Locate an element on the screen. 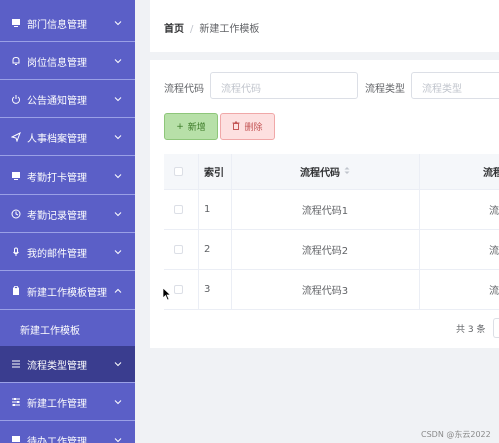  breadcrumb-bar: 首页 / 新建工作模板 is located at coordinates (324, 26).